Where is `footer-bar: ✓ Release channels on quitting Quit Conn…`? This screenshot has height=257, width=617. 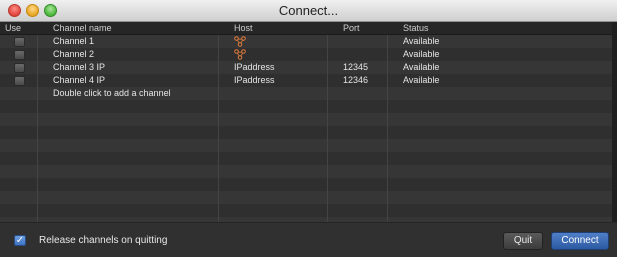
footer-bar: ✓ Release channels on quitting Quit Conn… is located at coordinates (308, 239).